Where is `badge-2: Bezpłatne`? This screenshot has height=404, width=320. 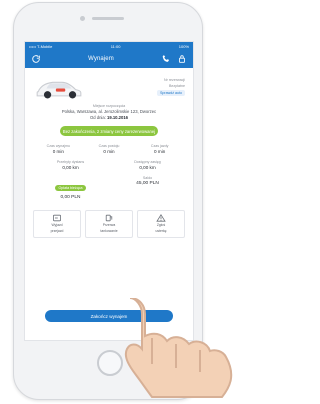 badge-2: Bezpłatne is located at coordinates (177, 86).